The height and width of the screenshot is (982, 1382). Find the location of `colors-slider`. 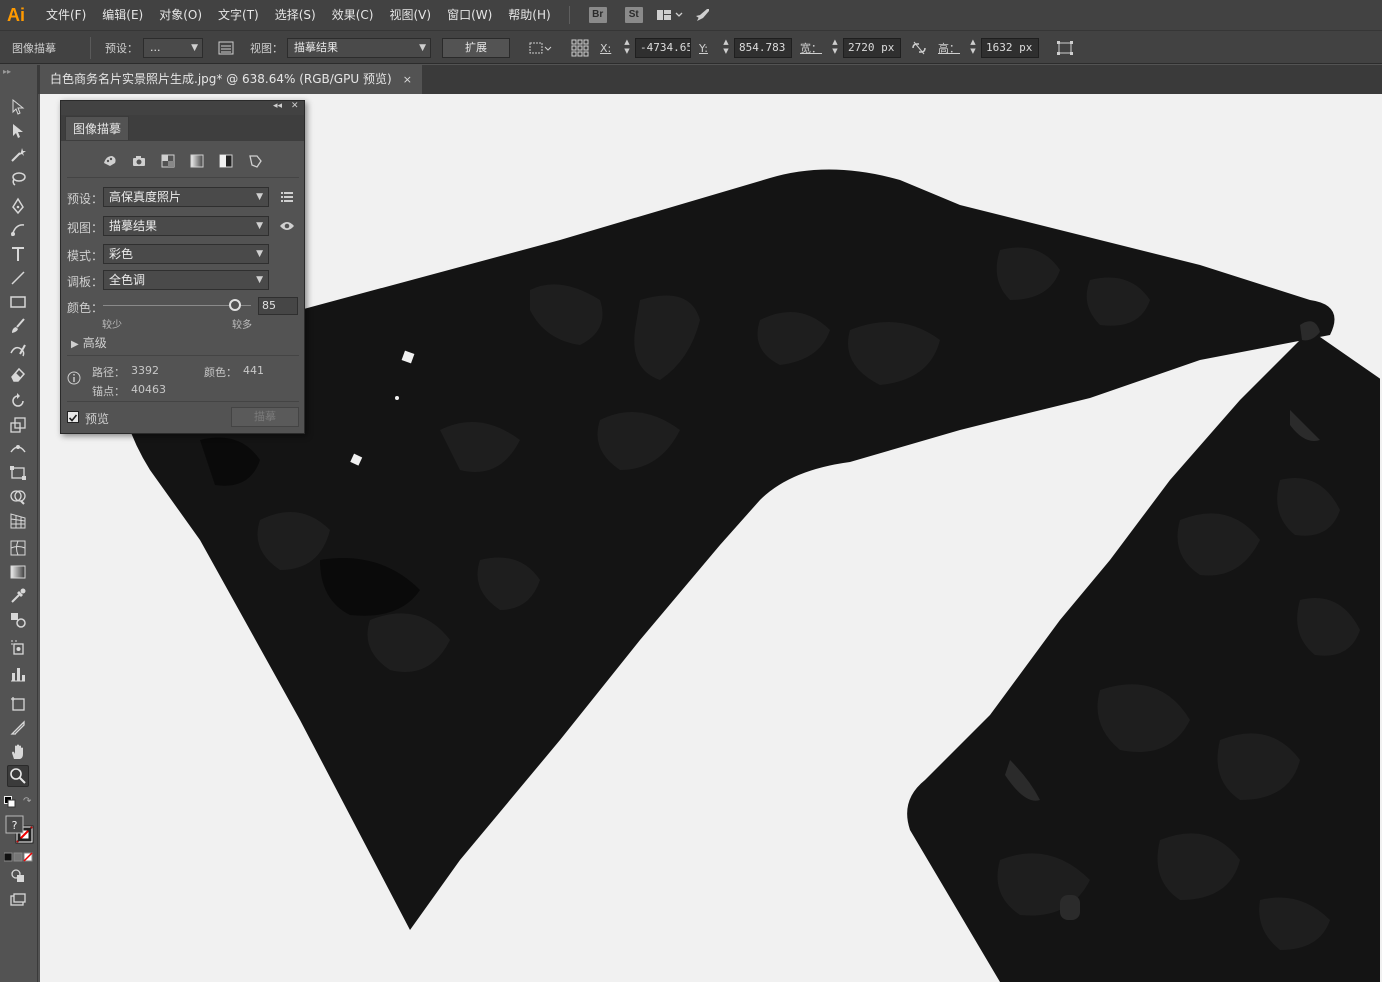

colors-slider is located at coordinates (177, 305).